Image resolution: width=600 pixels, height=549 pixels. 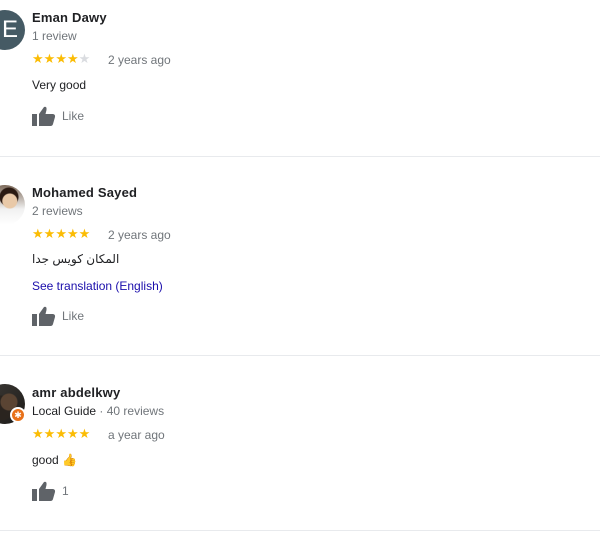 What do you see at coordinates (84, 192) in the screenshot?
I see `reviewer-name: Mohamed Sayed` at bounding box center [84, 192].